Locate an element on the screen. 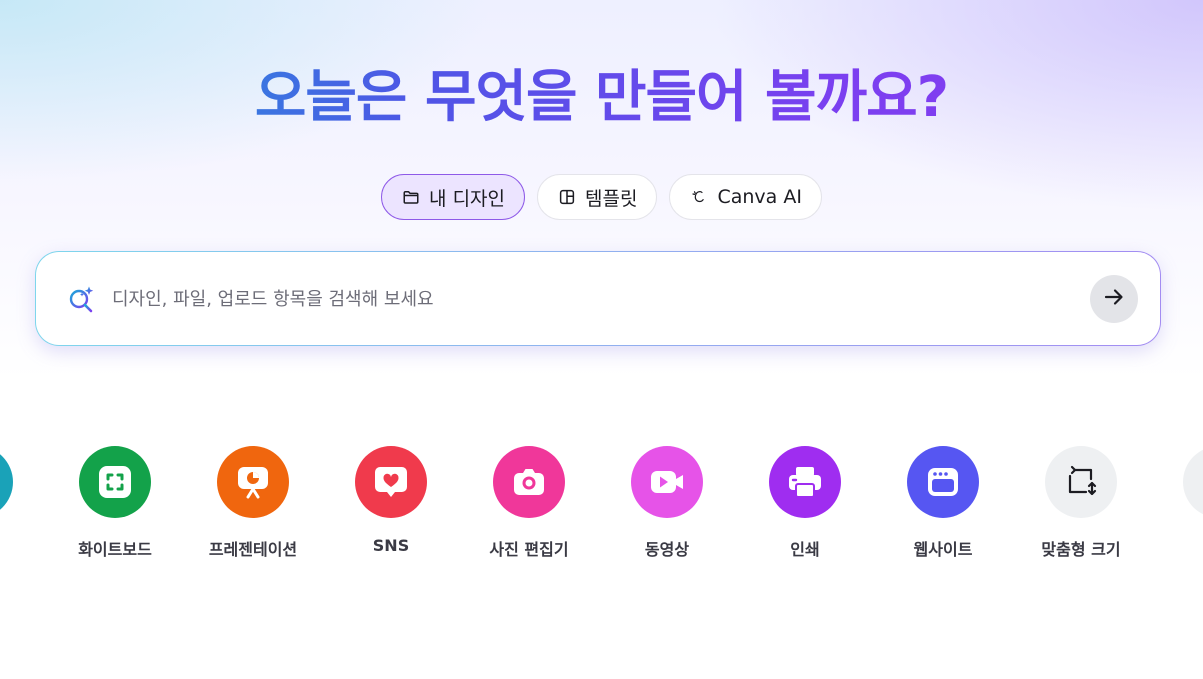  template-icon is located at coordinates (567, 197).